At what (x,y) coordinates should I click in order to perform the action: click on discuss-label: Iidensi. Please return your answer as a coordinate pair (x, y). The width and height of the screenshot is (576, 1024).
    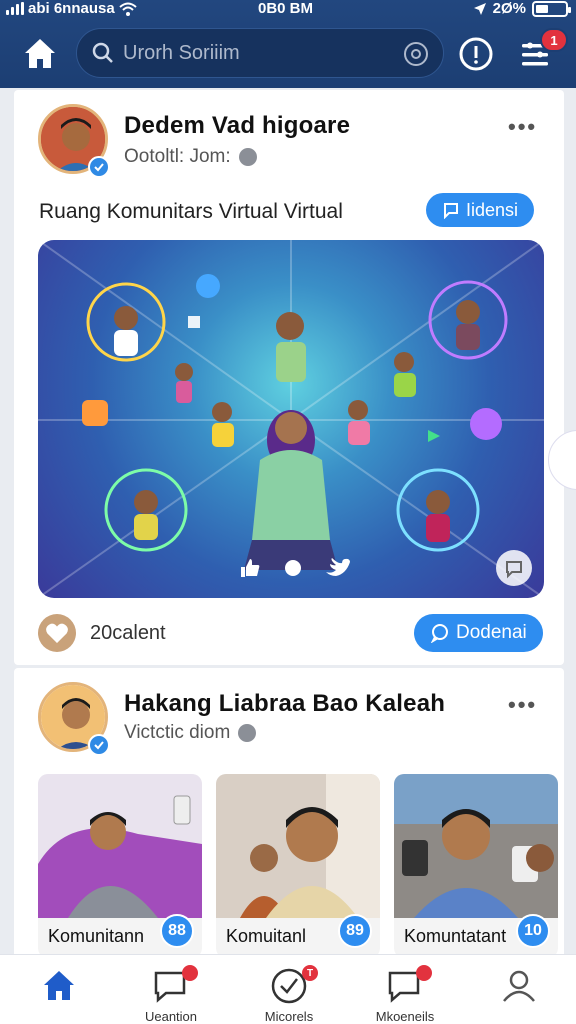
    Looking at the image, I should click on (492, 209).